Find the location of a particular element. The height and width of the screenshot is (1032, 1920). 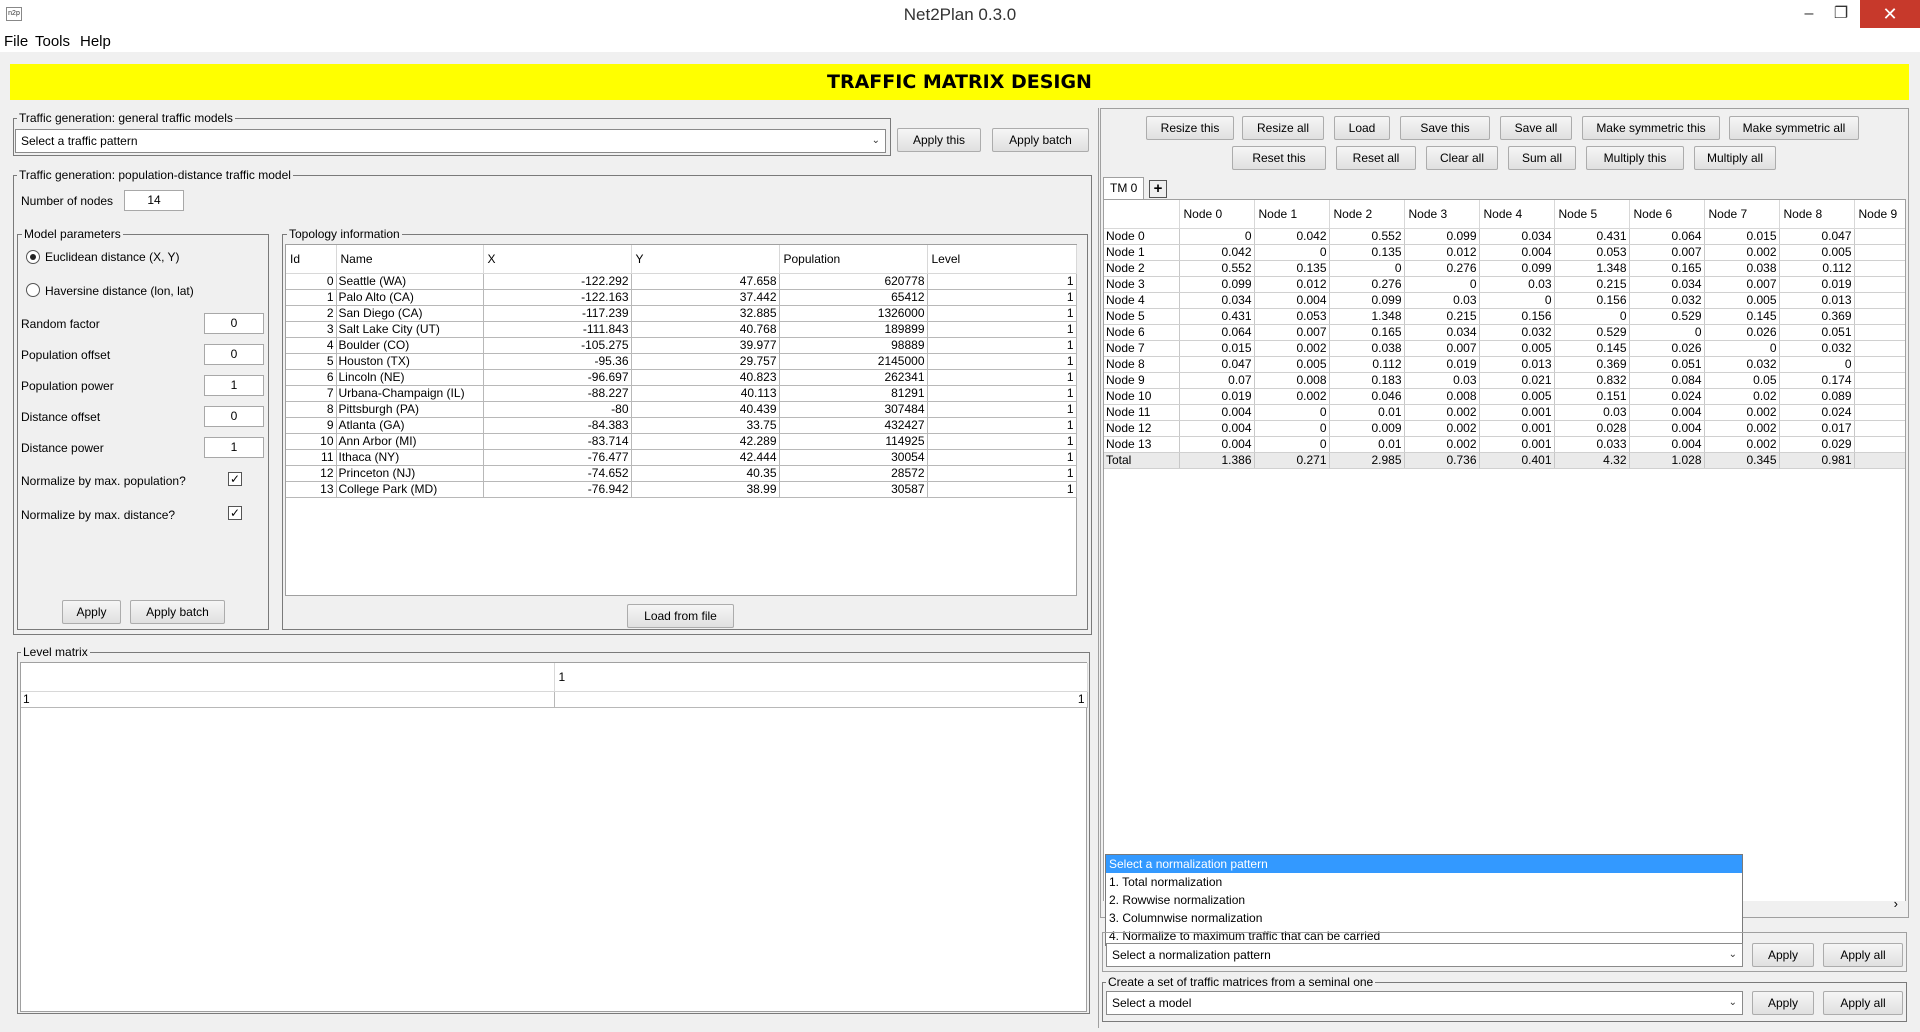

matrix-cell: 0.013 is located at coordinates (1517, 364).